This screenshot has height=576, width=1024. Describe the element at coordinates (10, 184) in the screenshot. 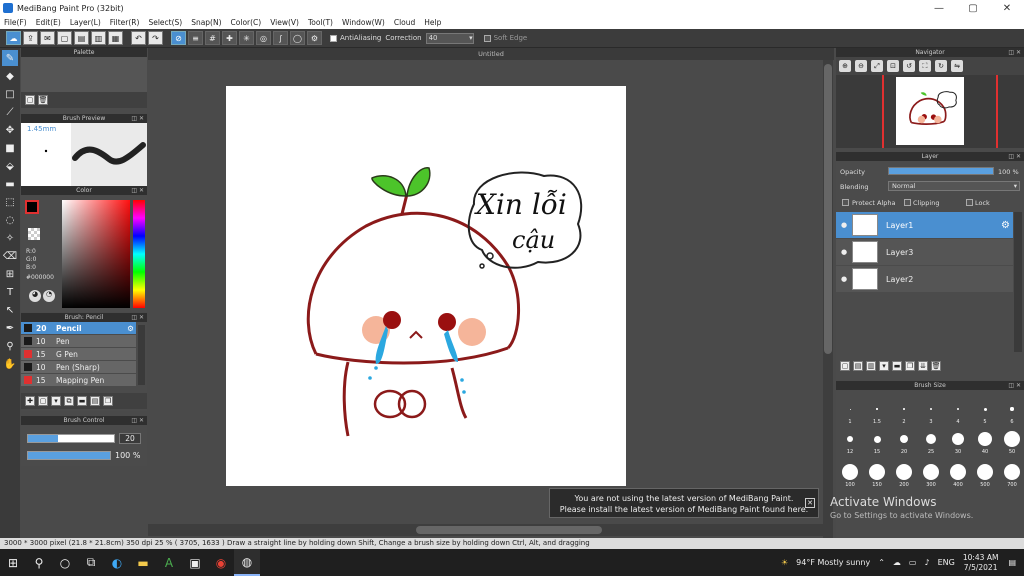

I see `gradation-tool-icon: ▬` at that location.